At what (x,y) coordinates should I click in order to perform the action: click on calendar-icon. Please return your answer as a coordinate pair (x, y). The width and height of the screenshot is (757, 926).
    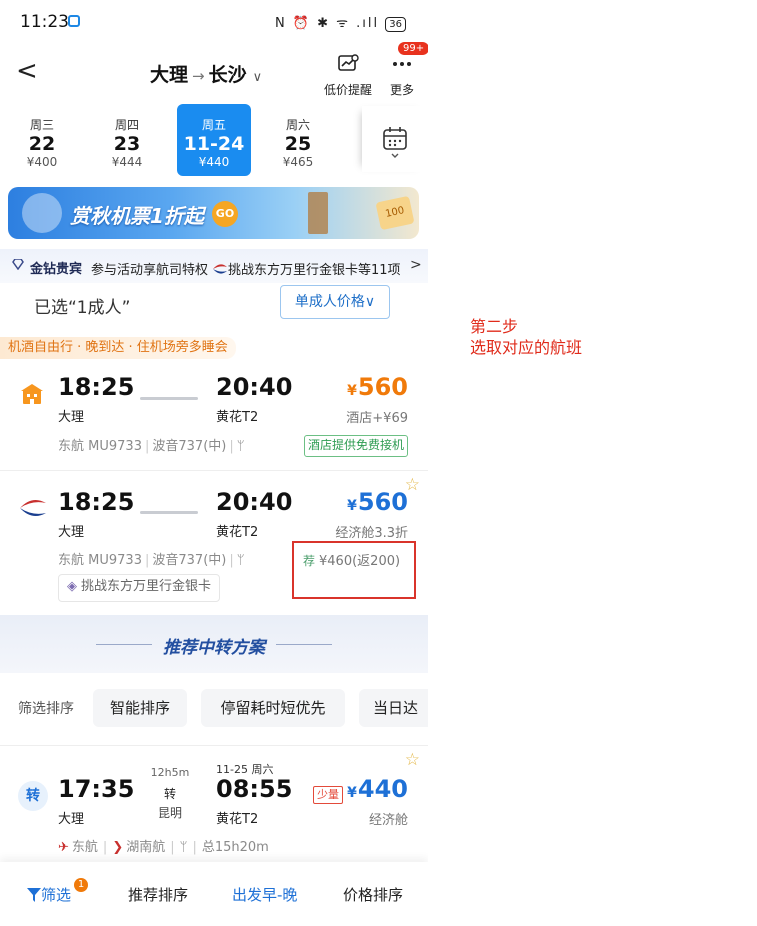
    Looking at the image, I should click on (395, 142).